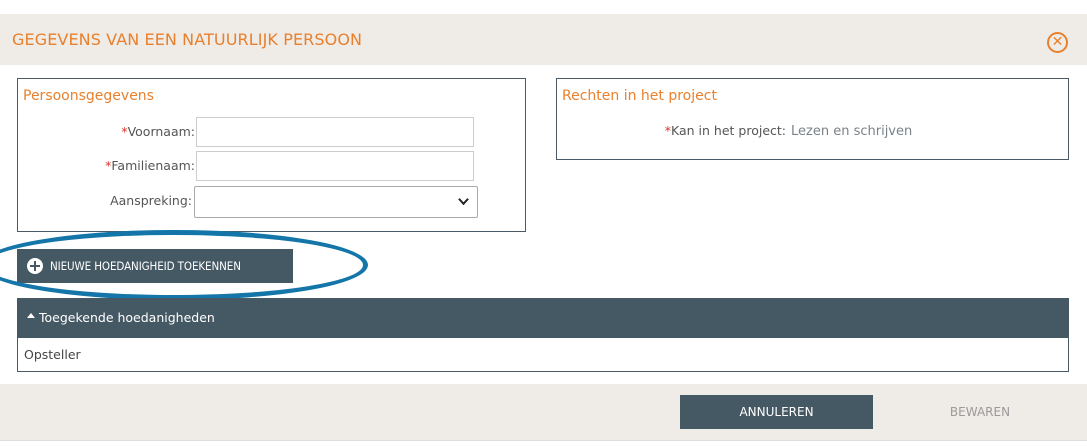  Describe the element at coordinates (127, 317) in the screenshot. I see `assigned-roles-title: Toegekende hoedanigheden` at that location.